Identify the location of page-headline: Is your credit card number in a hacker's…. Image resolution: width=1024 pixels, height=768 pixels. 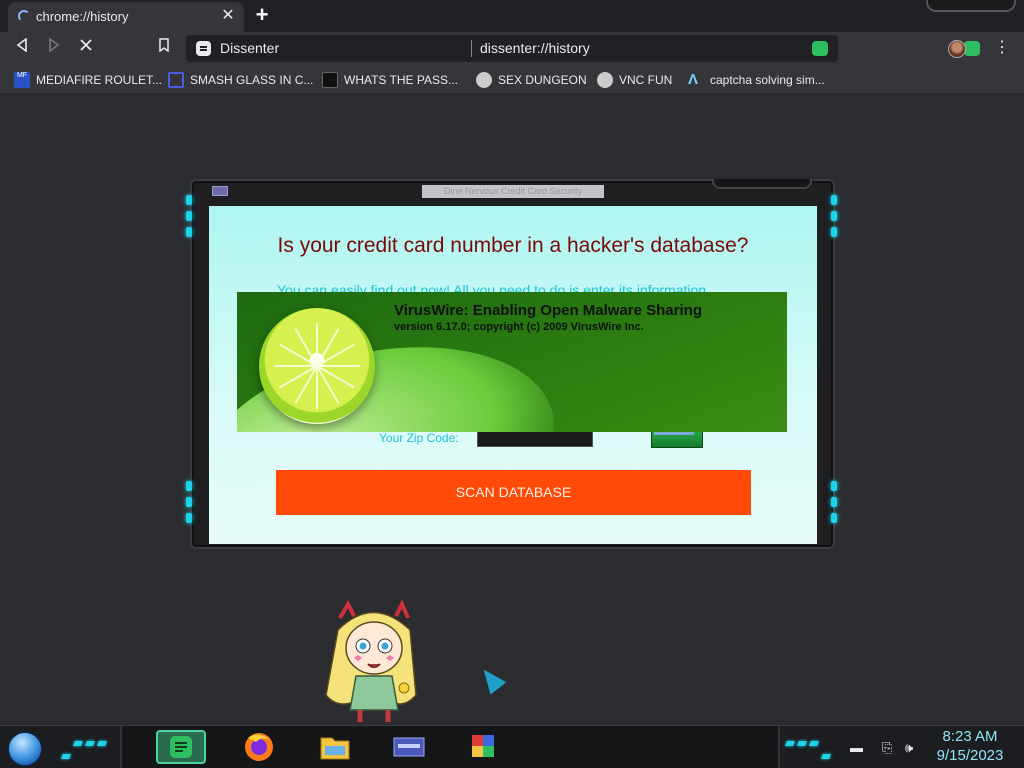
(513, 245).